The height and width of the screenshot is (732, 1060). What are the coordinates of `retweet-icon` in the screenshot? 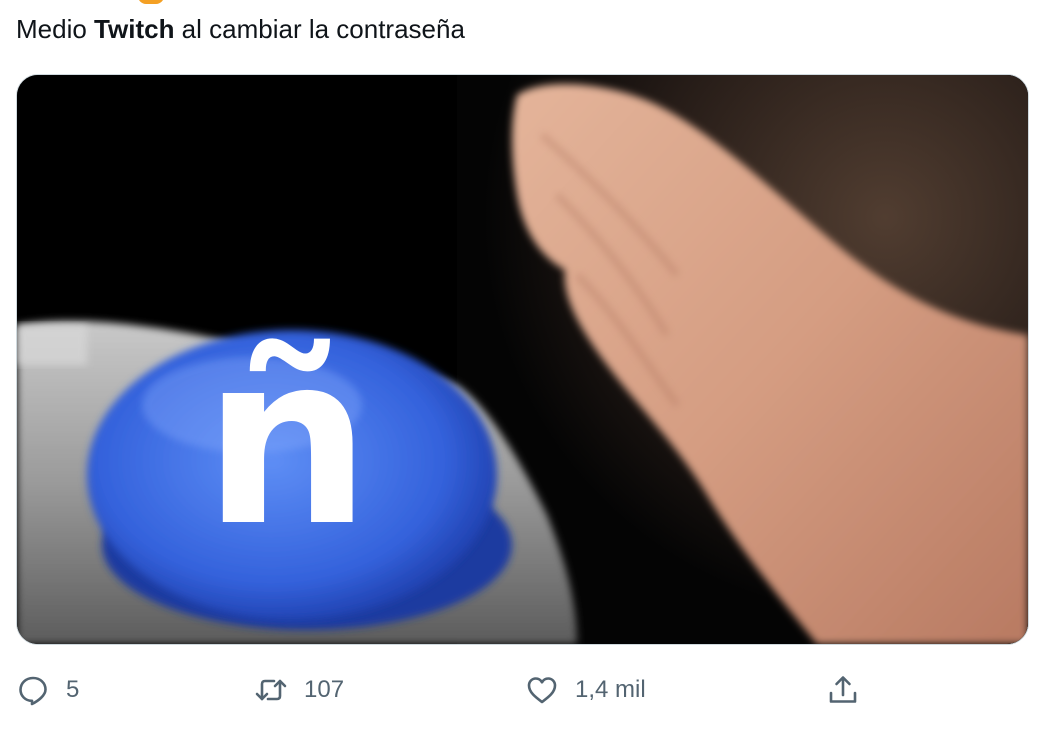 It's located at (271, 690).